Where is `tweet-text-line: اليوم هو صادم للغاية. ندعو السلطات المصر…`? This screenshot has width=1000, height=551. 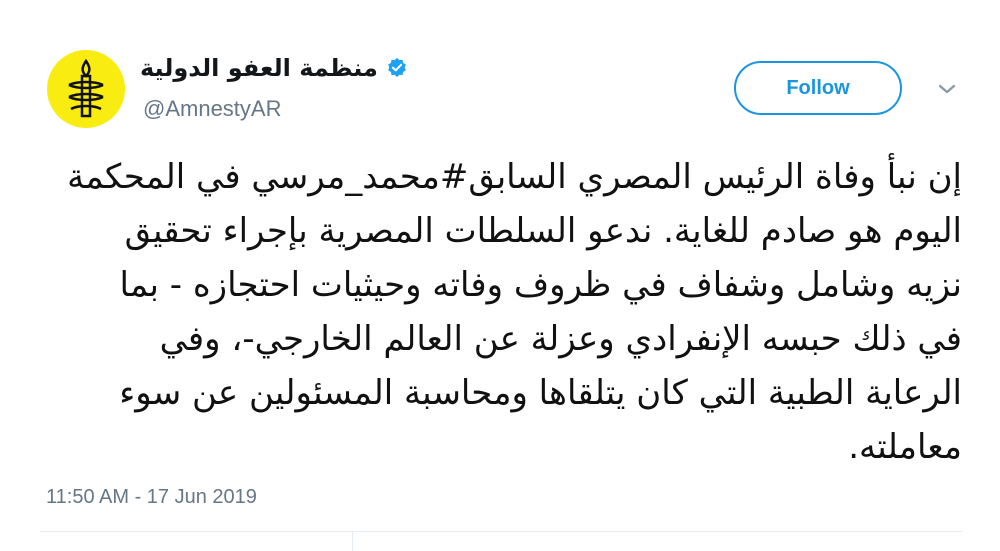 tweet-text-line: اليوم هو صادم للغاية. ندعو السلطات المصر… is located at coordinates (543, 231).